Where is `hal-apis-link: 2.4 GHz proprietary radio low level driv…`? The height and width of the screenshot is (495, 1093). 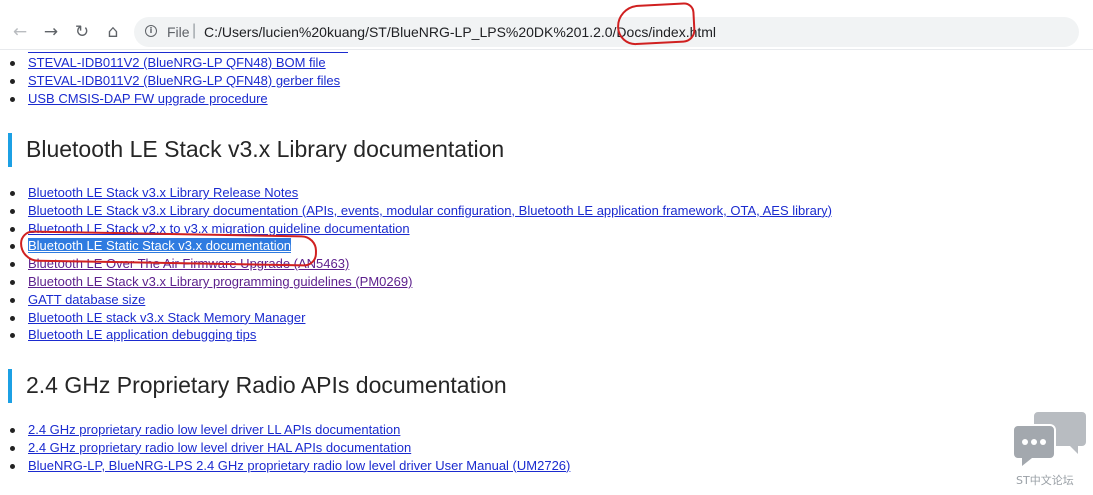 hal-apis-link: 2.4 GHz proprietary radio low level driv… is located at coordinates (219, 447).